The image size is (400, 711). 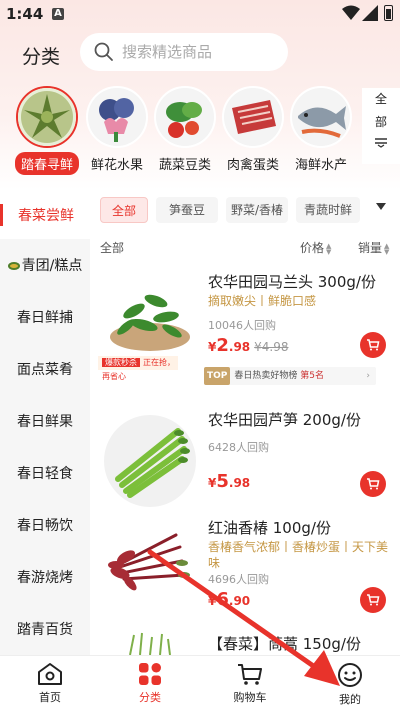 I want to click on filter-chips: 全部 笋蚕豆 野菜/香椿 青蔬时鲜, so click(x=248, y=210).